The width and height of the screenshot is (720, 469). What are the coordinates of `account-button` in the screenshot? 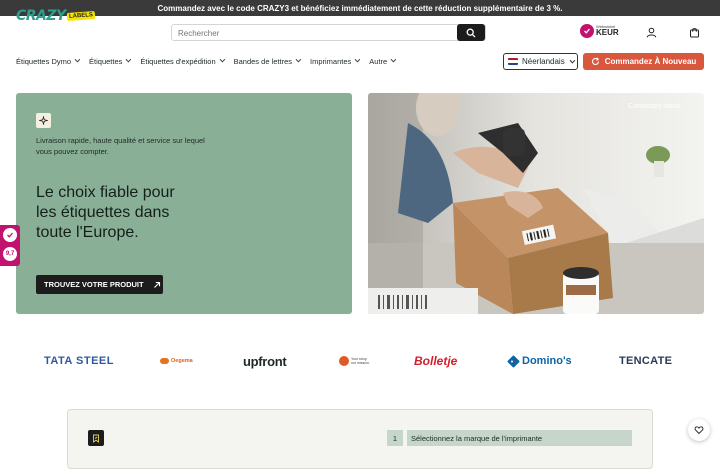 It's located at (651, 32).